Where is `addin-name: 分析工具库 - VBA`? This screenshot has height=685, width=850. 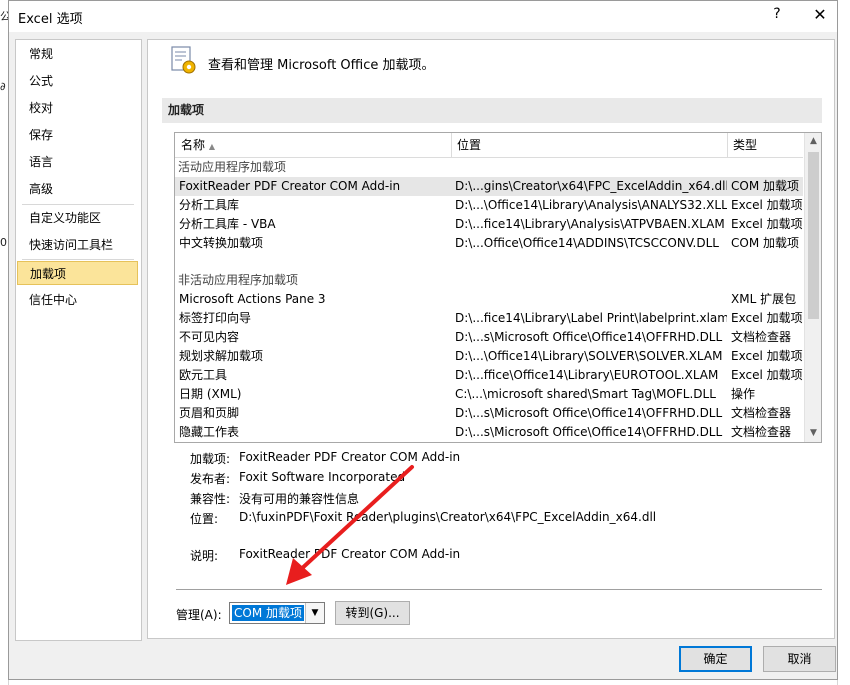
addin-name: 分析工具库 - VBA is located at coordinates (227, 224).